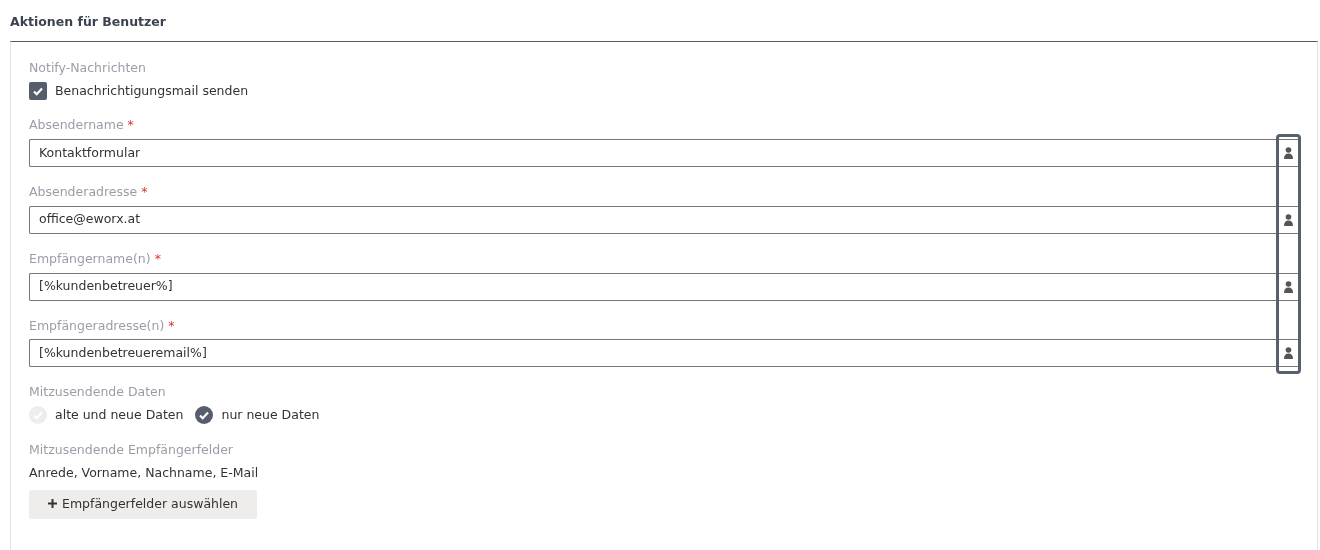 This screenshot has width=1320, height=550. I want to click on field-label: Mitzusendende Empfängerfelder, so click(131, 449).